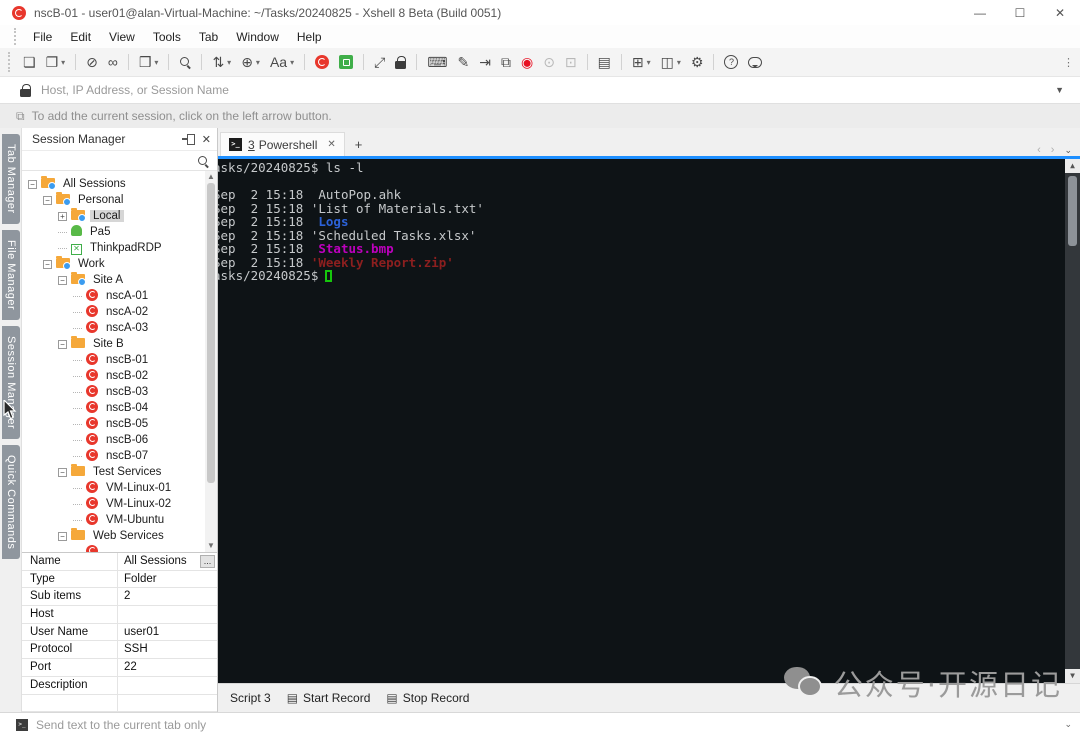  I want to click on send-text-bar: >_ Send text to the current tab only ⌄, so click(540, 724).